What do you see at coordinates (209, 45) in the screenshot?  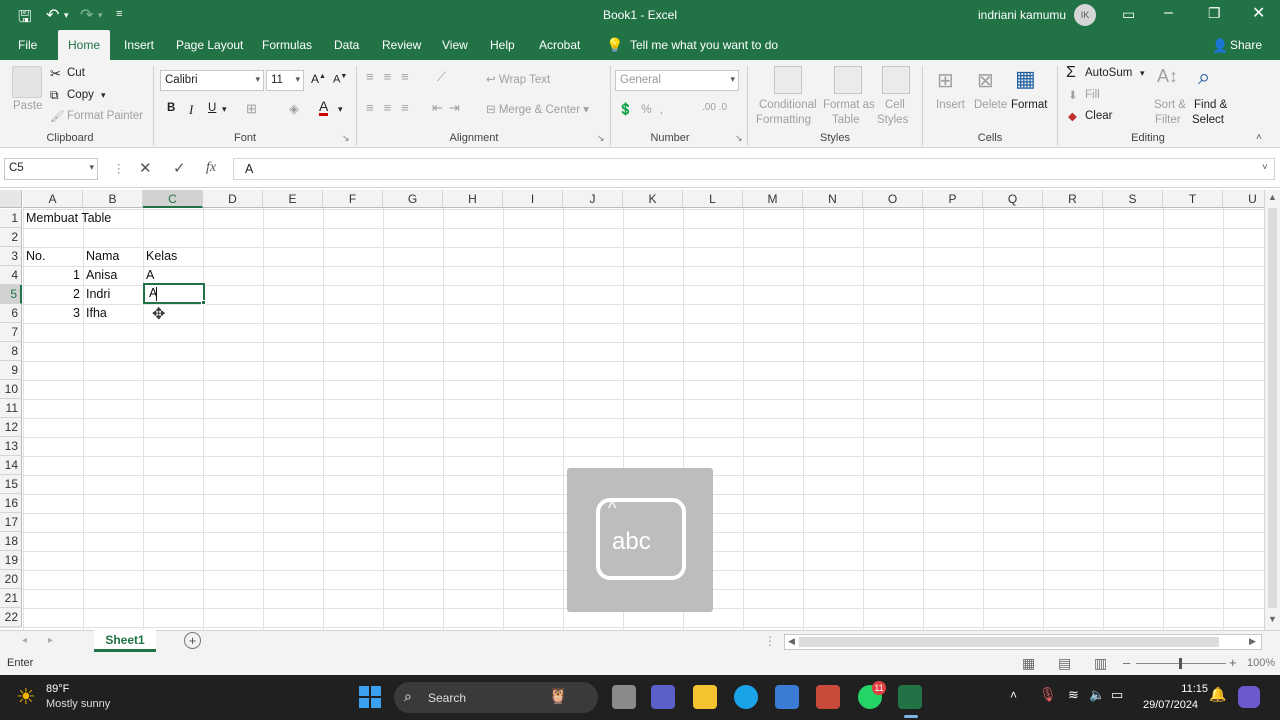 I see `tab-page-layout: Page Layout` at bounding box center [209, 45].